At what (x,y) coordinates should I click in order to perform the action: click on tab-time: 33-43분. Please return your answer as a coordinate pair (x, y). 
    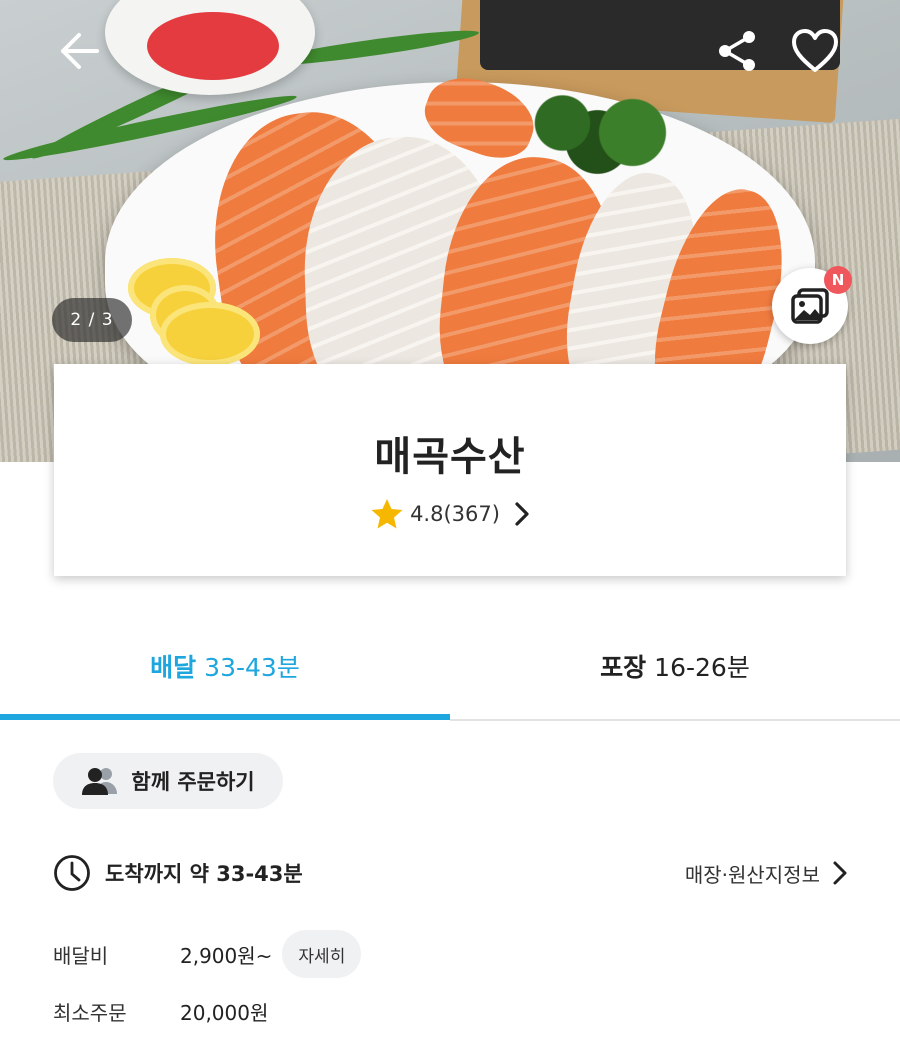
    Looking at the image, I should click on (252, 667).